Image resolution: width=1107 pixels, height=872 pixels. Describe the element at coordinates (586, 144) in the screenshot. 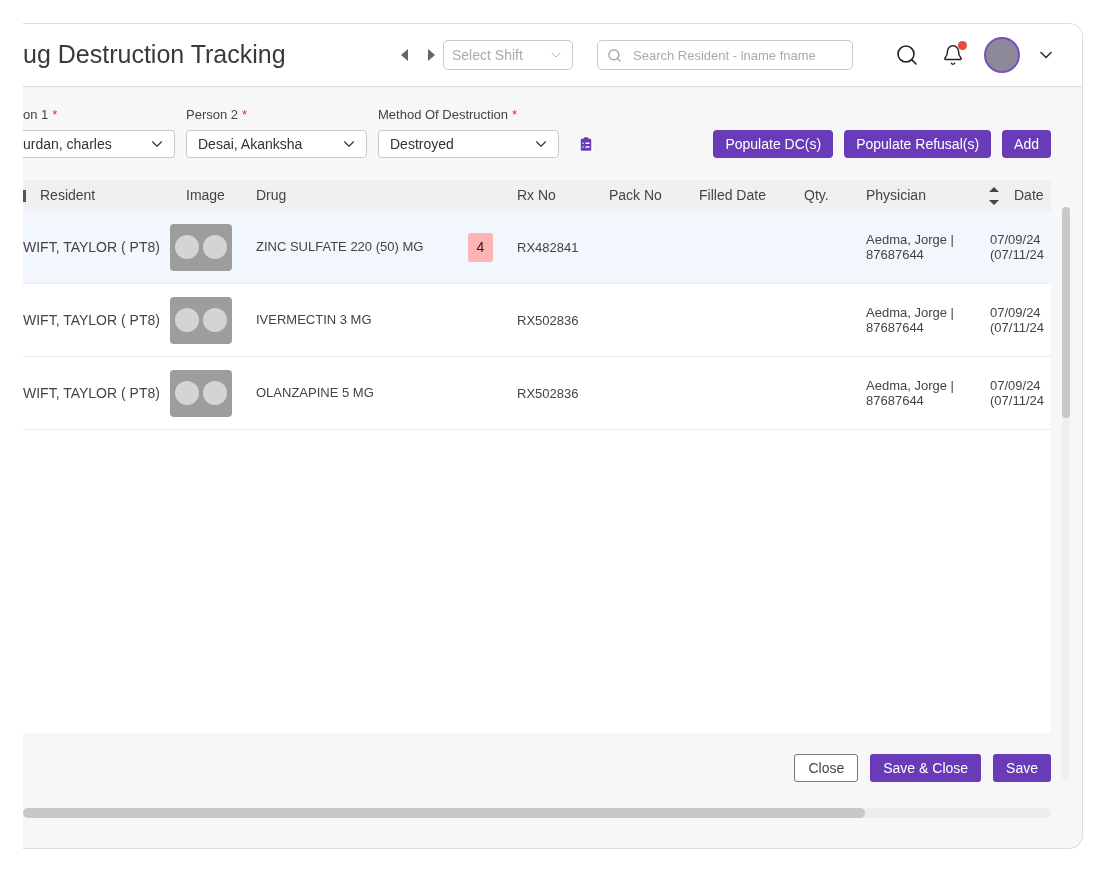

I see `clipboard-icon` at that location.